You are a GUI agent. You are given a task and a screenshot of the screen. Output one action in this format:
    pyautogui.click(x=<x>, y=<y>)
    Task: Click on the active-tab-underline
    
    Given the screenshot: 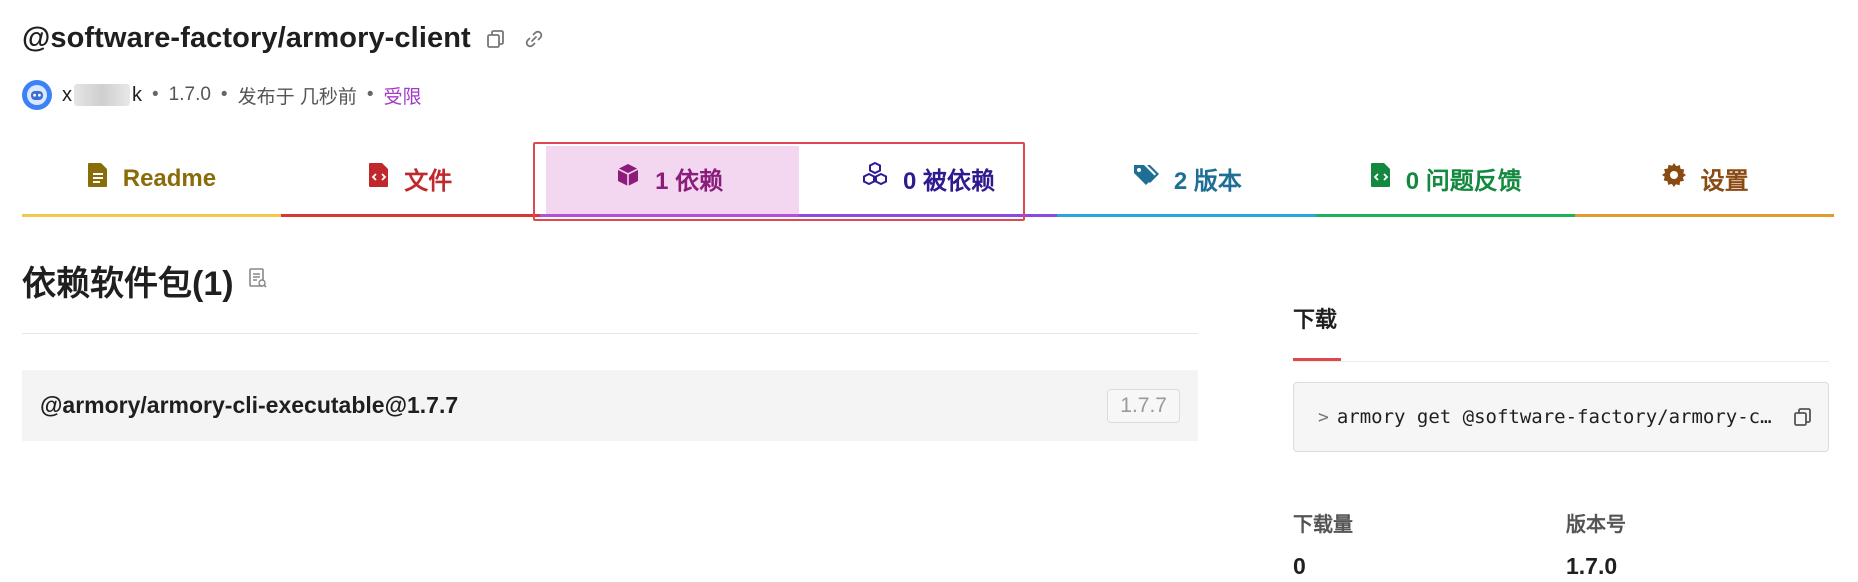 What is the action you would take?
    pyautogui.click(x=1317, y=359)
    